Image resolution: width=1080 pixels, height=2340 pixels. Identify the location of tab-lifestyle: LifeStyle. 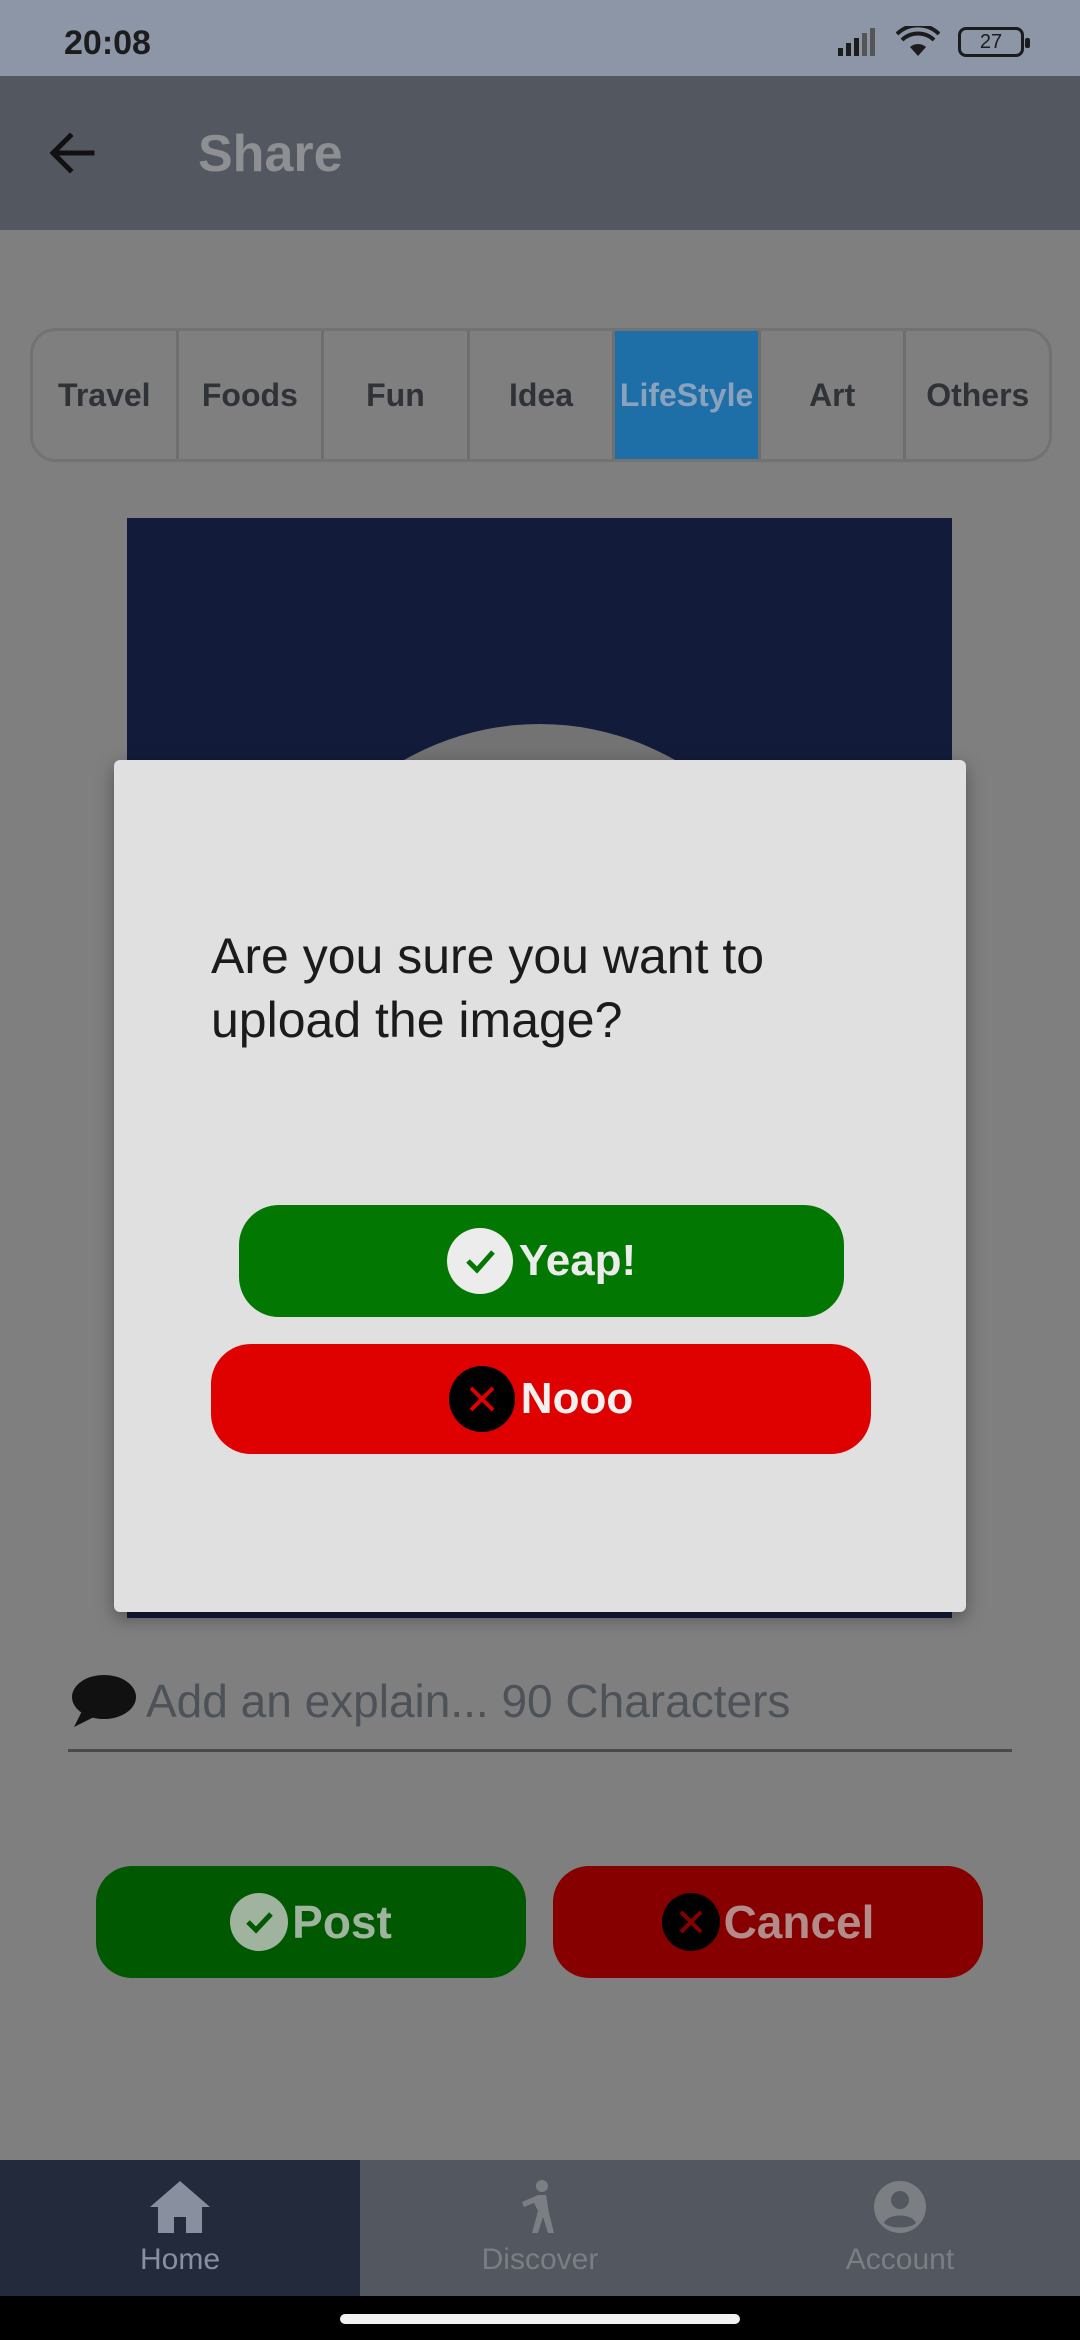
(688, 395).